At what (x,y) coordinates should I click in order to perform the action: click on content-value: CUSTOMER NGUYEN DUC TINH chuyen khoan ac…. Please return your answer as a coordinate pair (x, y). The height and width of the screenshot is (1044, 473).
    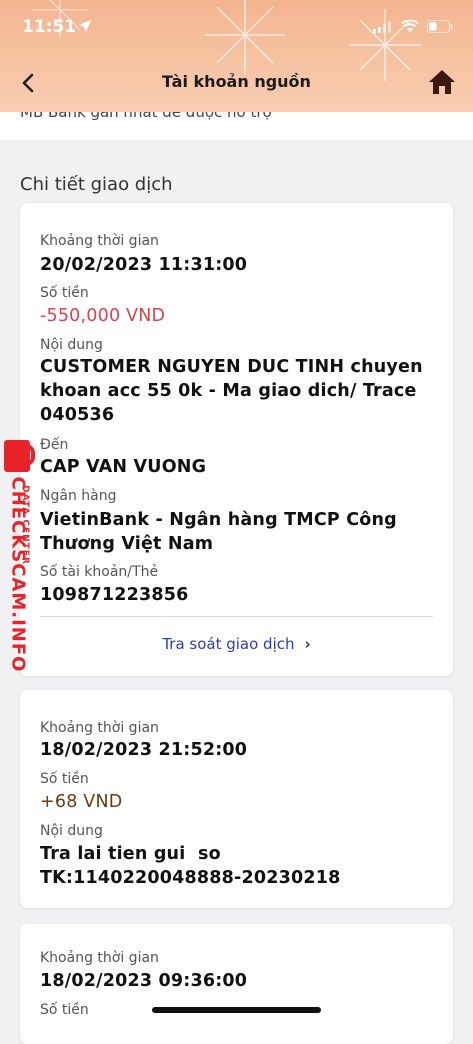
    Looking at the image, I should click on (231, 391).